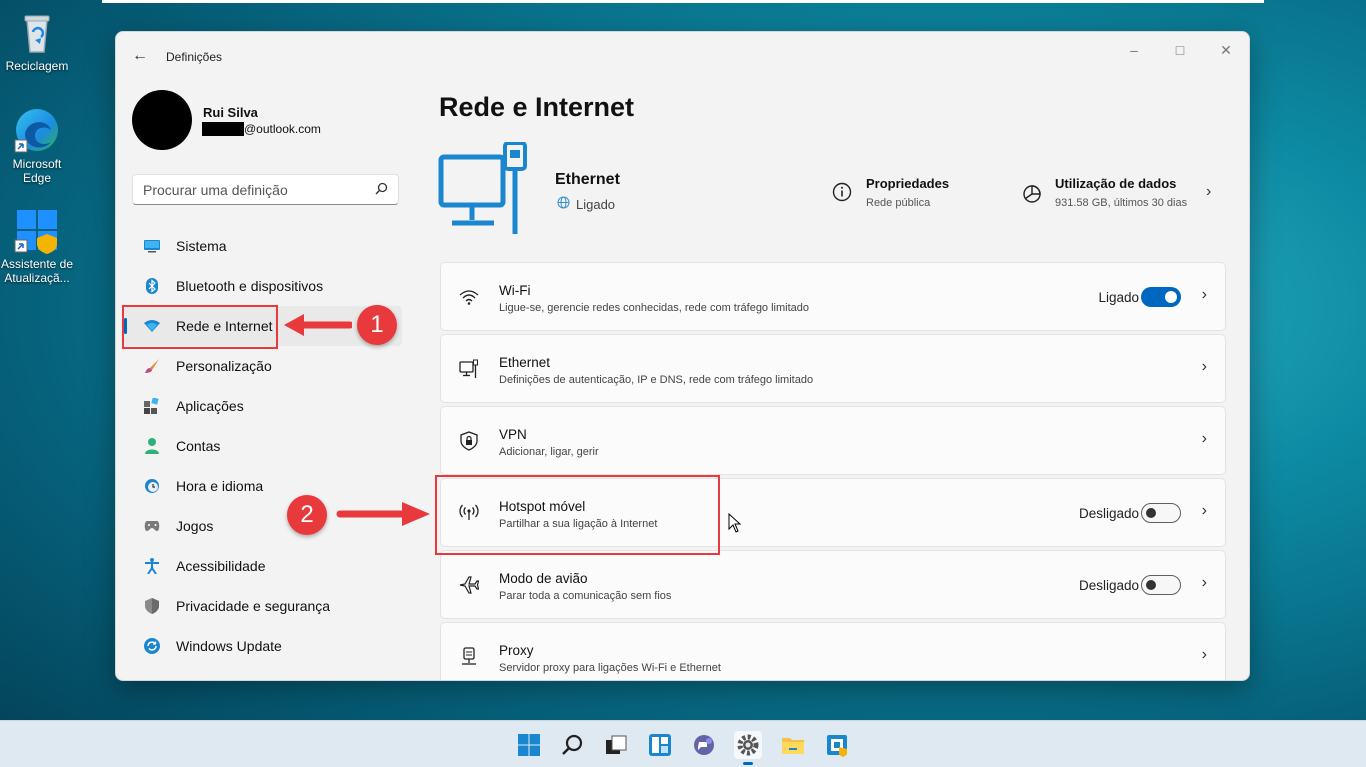 This screenshot has width=1366, height=767. What do you see at coordinates (229, 646) in the screenshot?
I see `sidebar-item-label: Windows Update` at bounding box center [229, 646].